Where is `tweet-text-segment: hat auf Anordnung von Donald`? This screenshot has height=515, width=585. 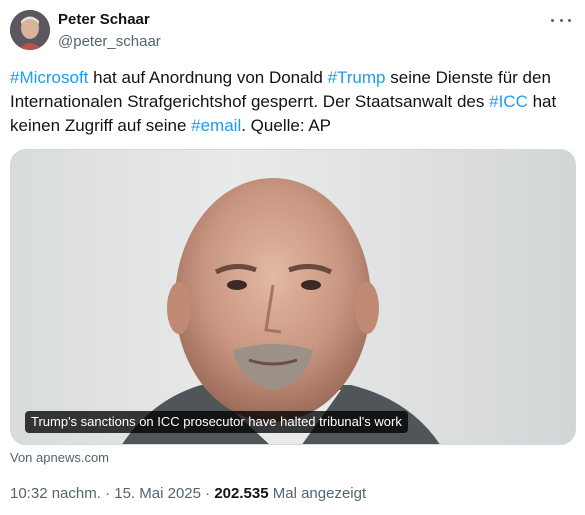
tweet-text-segment: hat auf Anordnung von Donald is located at coordinates (208, 77).